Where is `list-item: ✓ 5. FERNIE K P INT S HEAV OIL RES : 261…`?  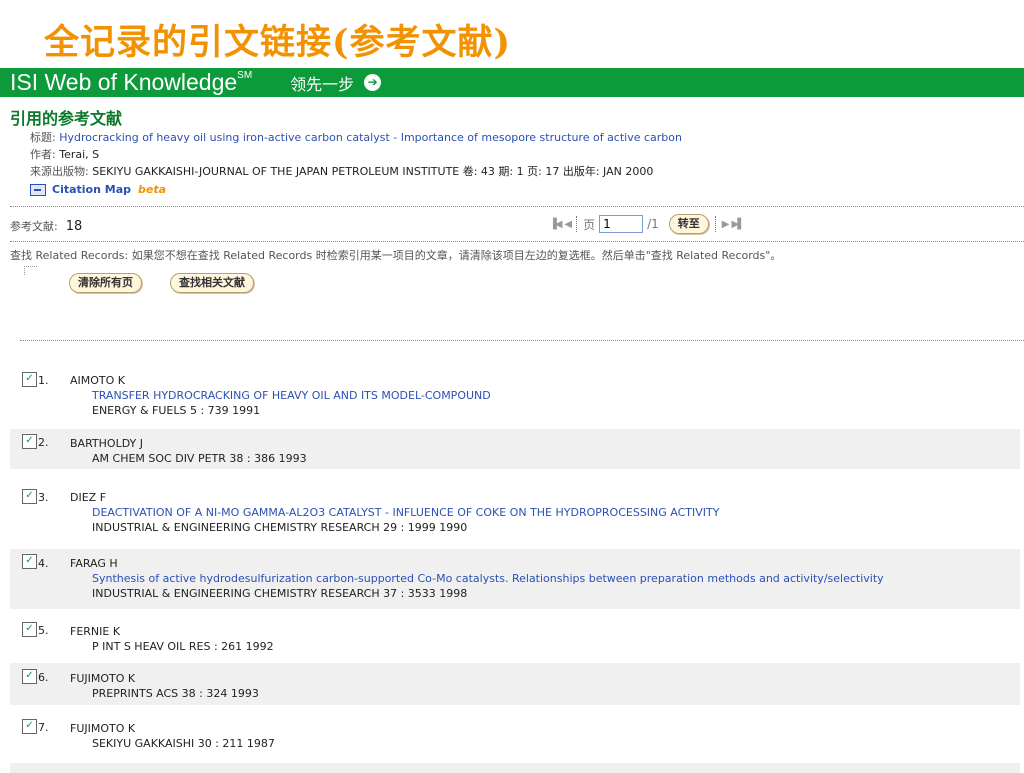
list-item: ✓ 5. FERNIE K P INT S HEAV OIL RES : 261… is located at coordinates (515, 637).